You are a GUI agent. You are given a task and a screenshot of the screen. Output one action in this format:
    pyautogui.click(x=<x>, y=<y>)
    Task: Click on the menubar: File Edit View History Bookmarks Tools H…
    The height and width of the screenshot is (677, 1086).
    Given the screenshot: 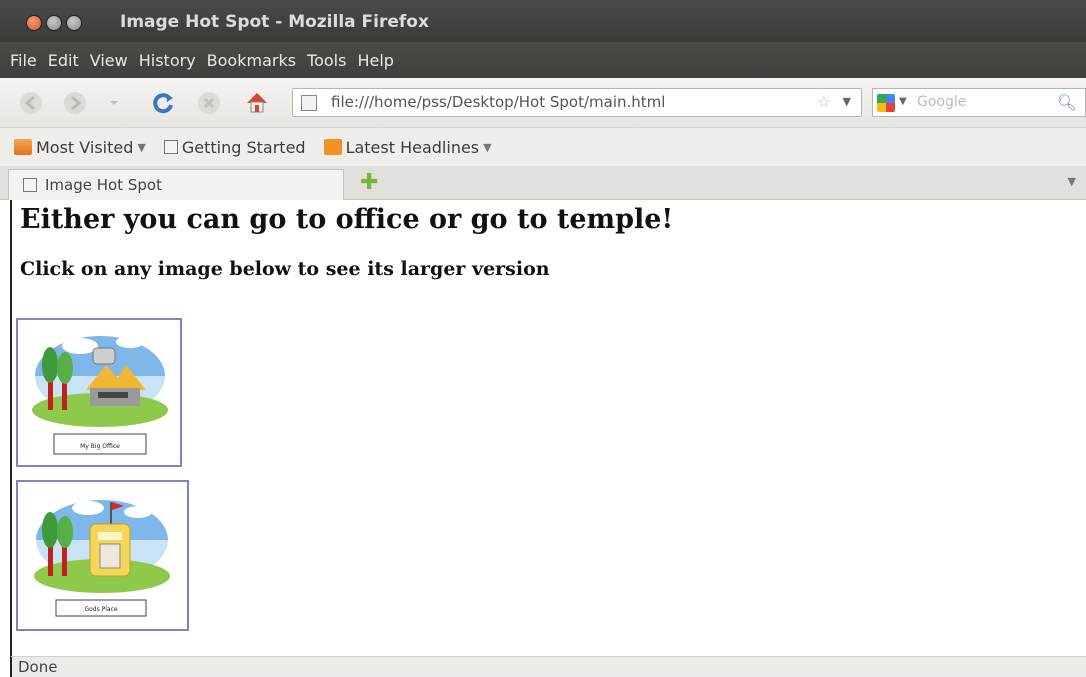 What is the action you would take?
    pyautogui.click(x=543, y=60)
    